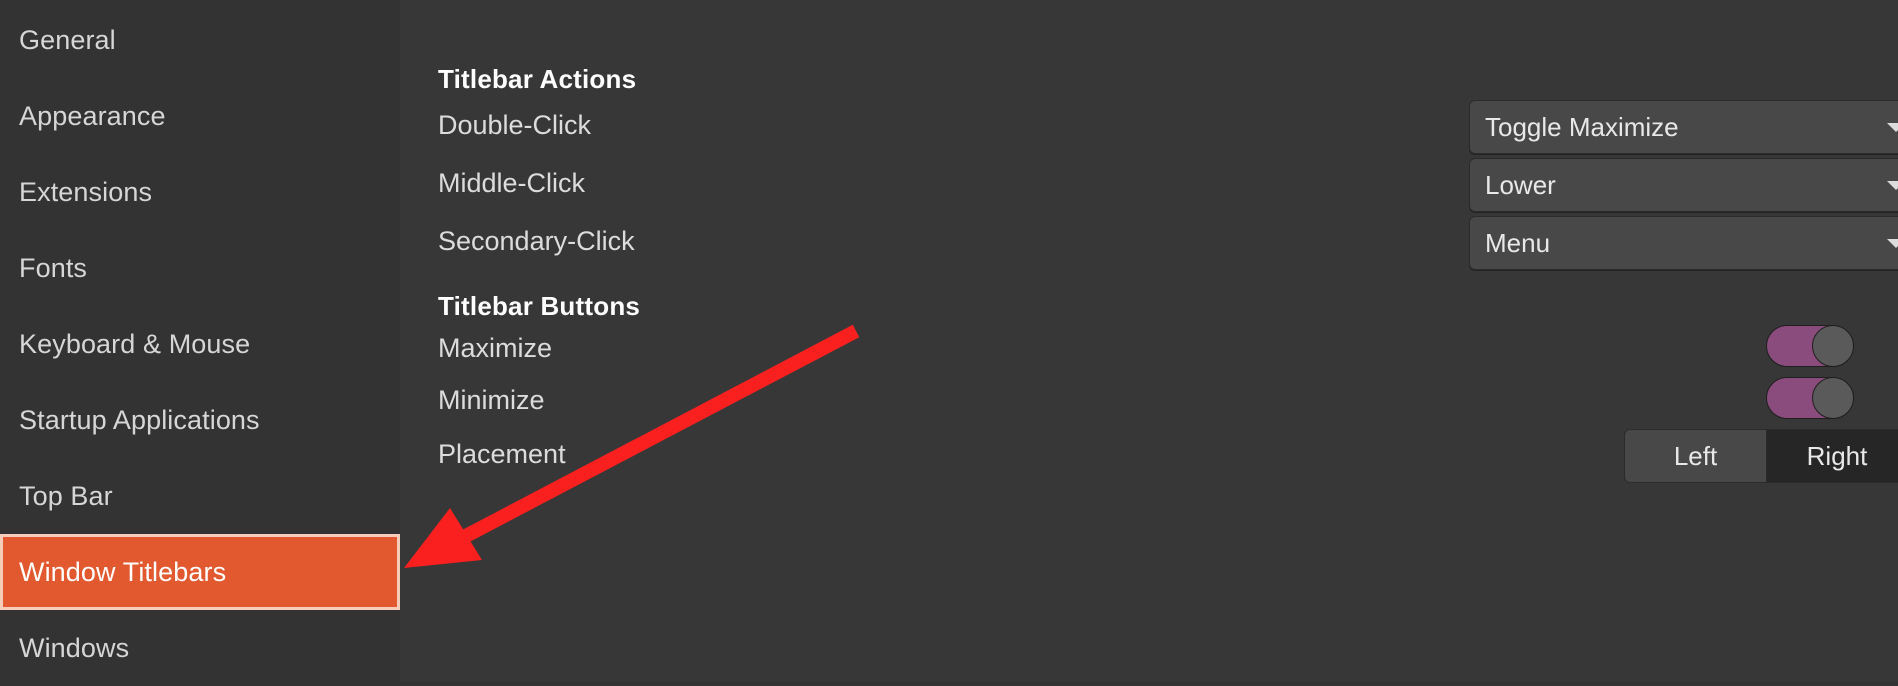 This screenshot has height=686, width=1898. What do you see at coordinates (123, 571) in the screenshot?
I see `sidebar-item-label: Window Titlebars` at bounding box center [123, 571].